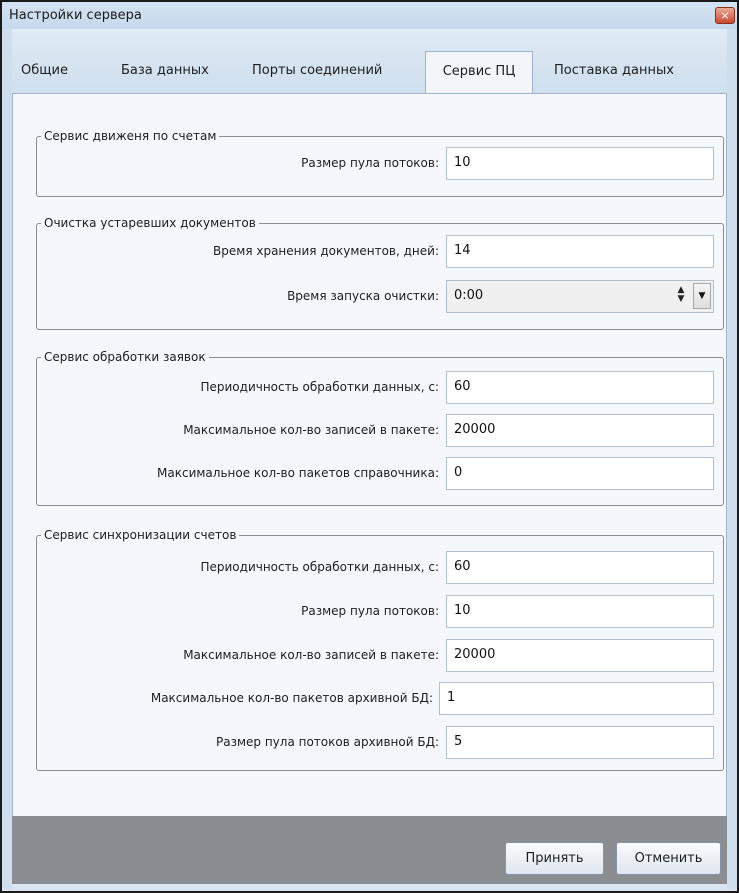 This screenshot has width=739, height=893. What do you see at coordinates (369, 16) in the screenshot?
I see `title-bar: Настройки сервера ×` at bounding box center [369, 16].